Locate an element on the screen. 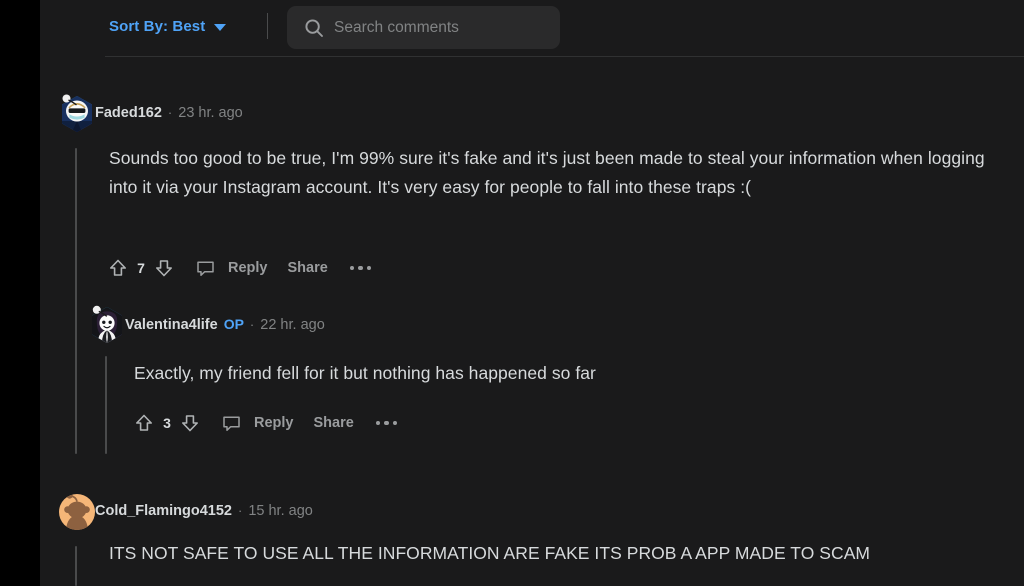 Image resolution: width=1024 pixels, height=586 pixels. comment-timestamp: 15 hr. ago is located at coordinates (280, 511).